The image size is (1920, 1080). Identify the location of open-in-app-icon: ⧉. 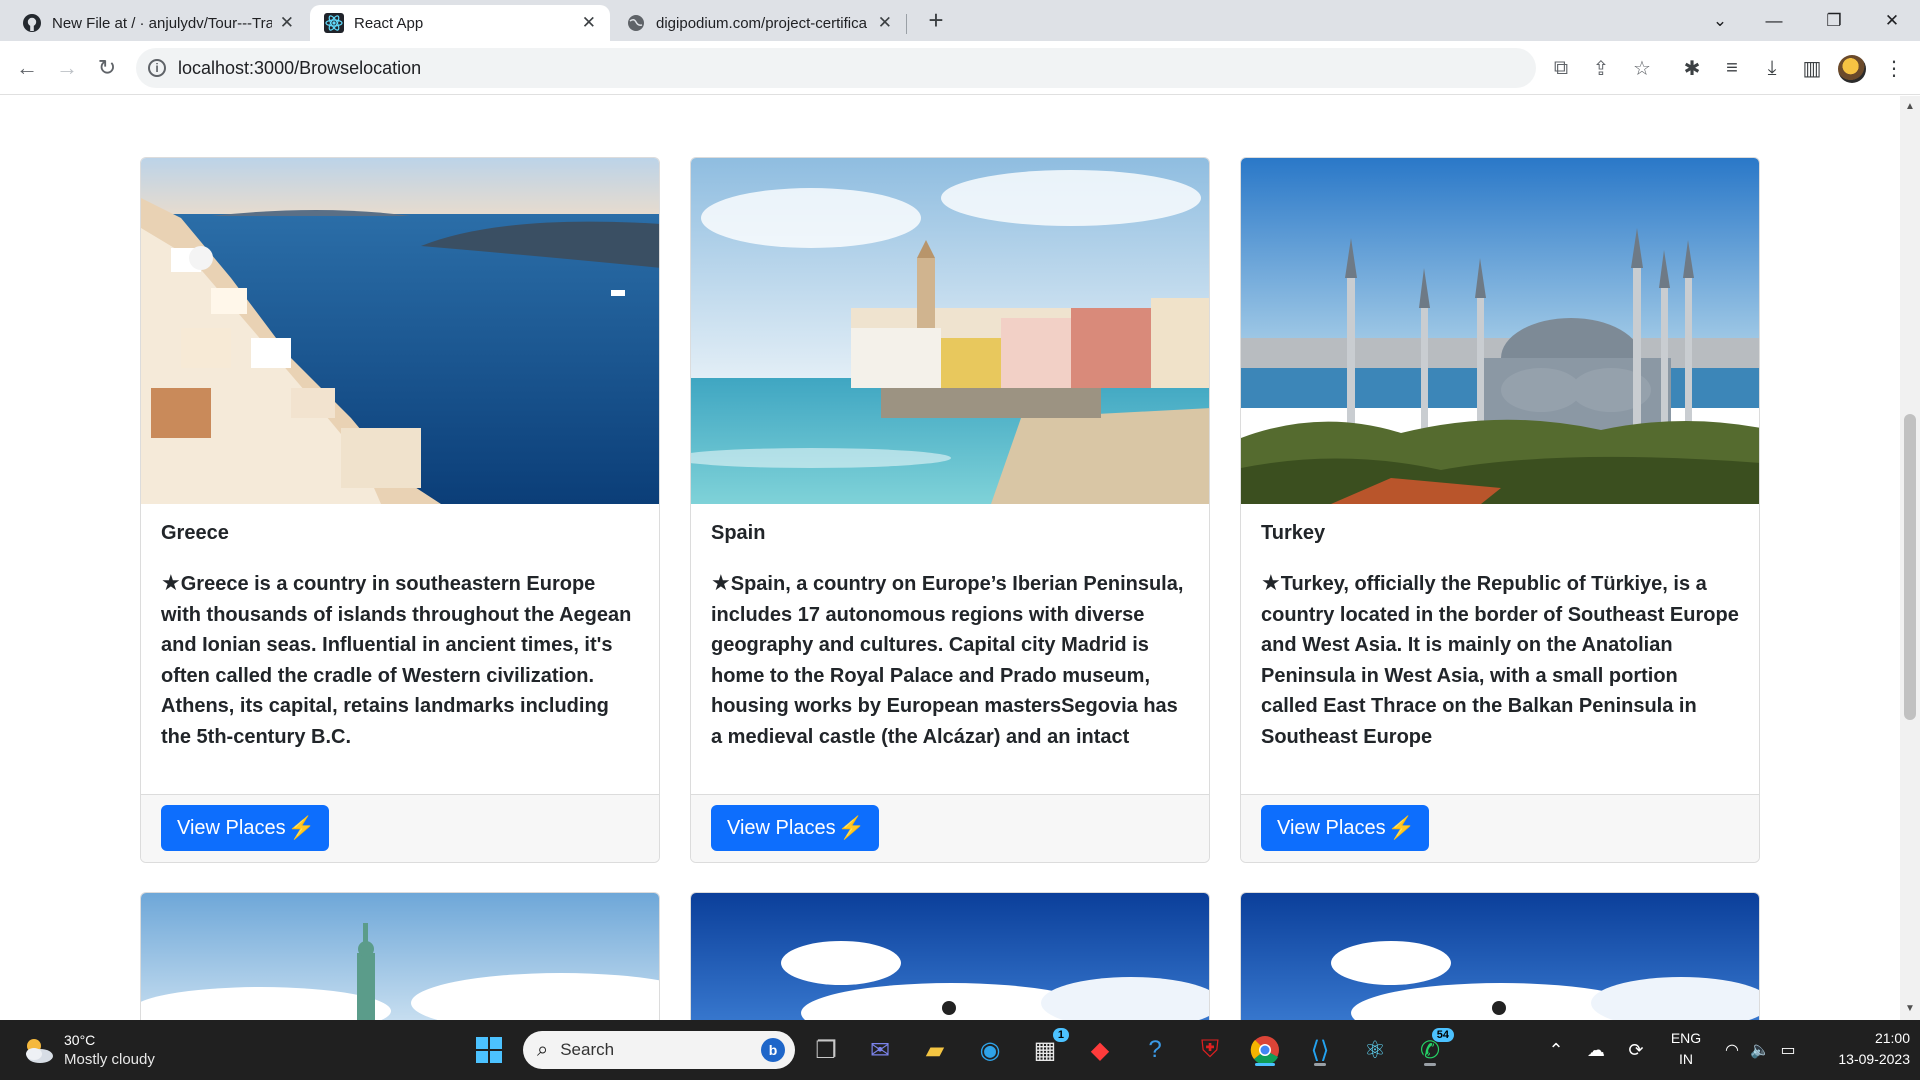
(1561, 68).